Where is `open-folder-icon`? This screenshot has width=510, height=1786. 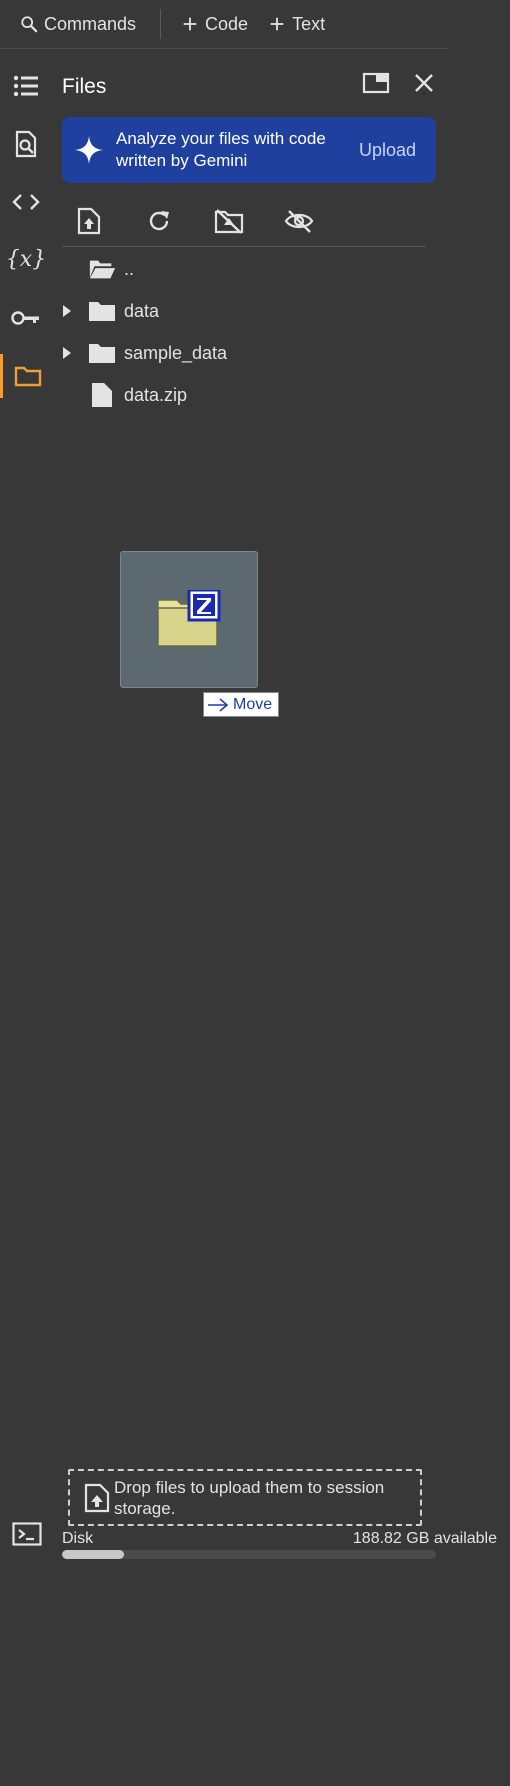
open-folder-icon is located at coordinates (102, 269).